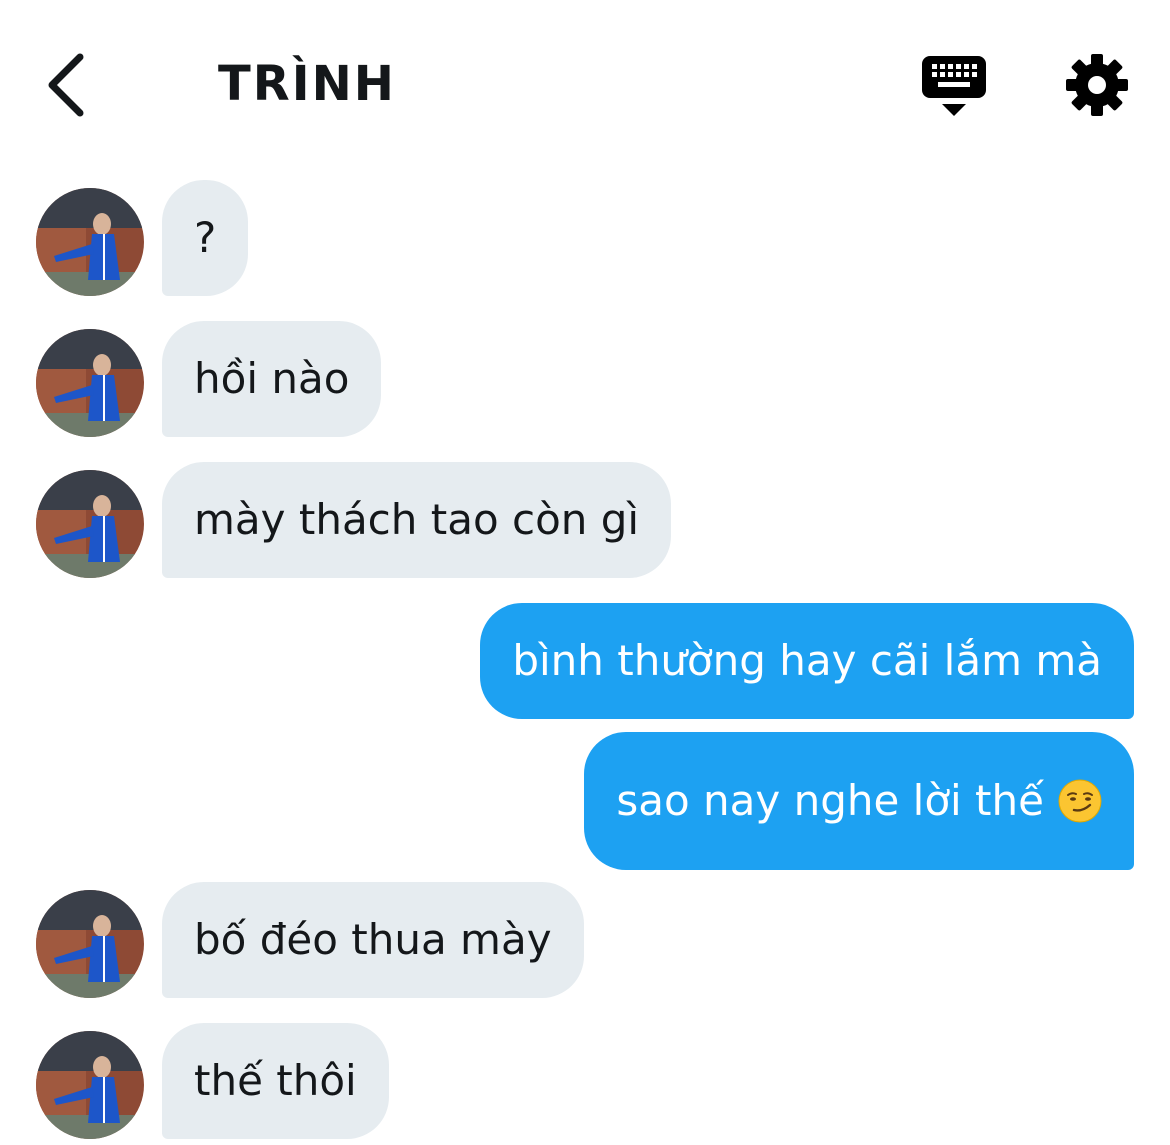 This screenshot has width=1170, height=1145. Describe the element at coordinates (585, 85) in the screenshot. I see `chat-header: TRÌNH` at that location.